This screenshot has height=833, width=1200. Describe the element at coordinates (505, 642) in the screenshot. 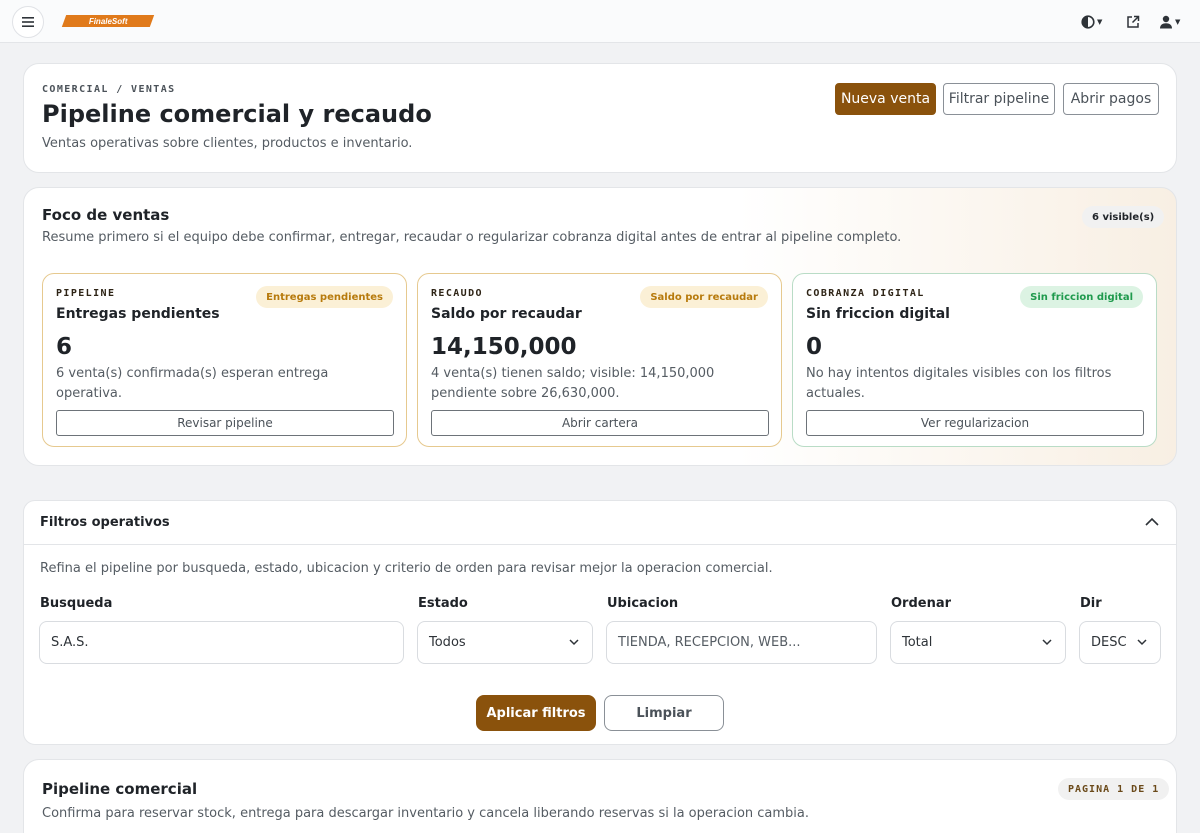

I see `status-select: Todos` at that location.